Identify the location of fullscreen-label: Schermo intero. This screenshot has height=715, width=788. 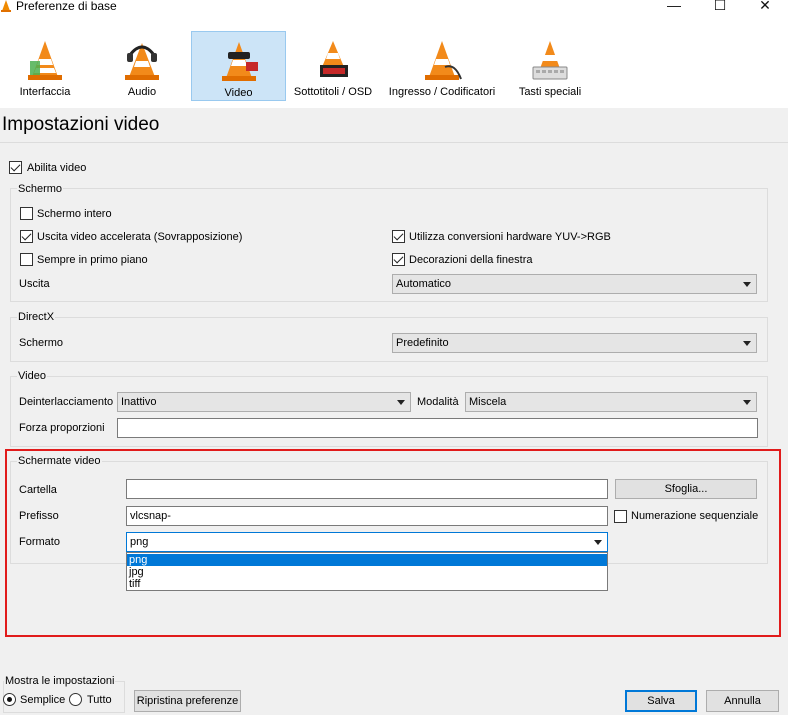
(74, 214).